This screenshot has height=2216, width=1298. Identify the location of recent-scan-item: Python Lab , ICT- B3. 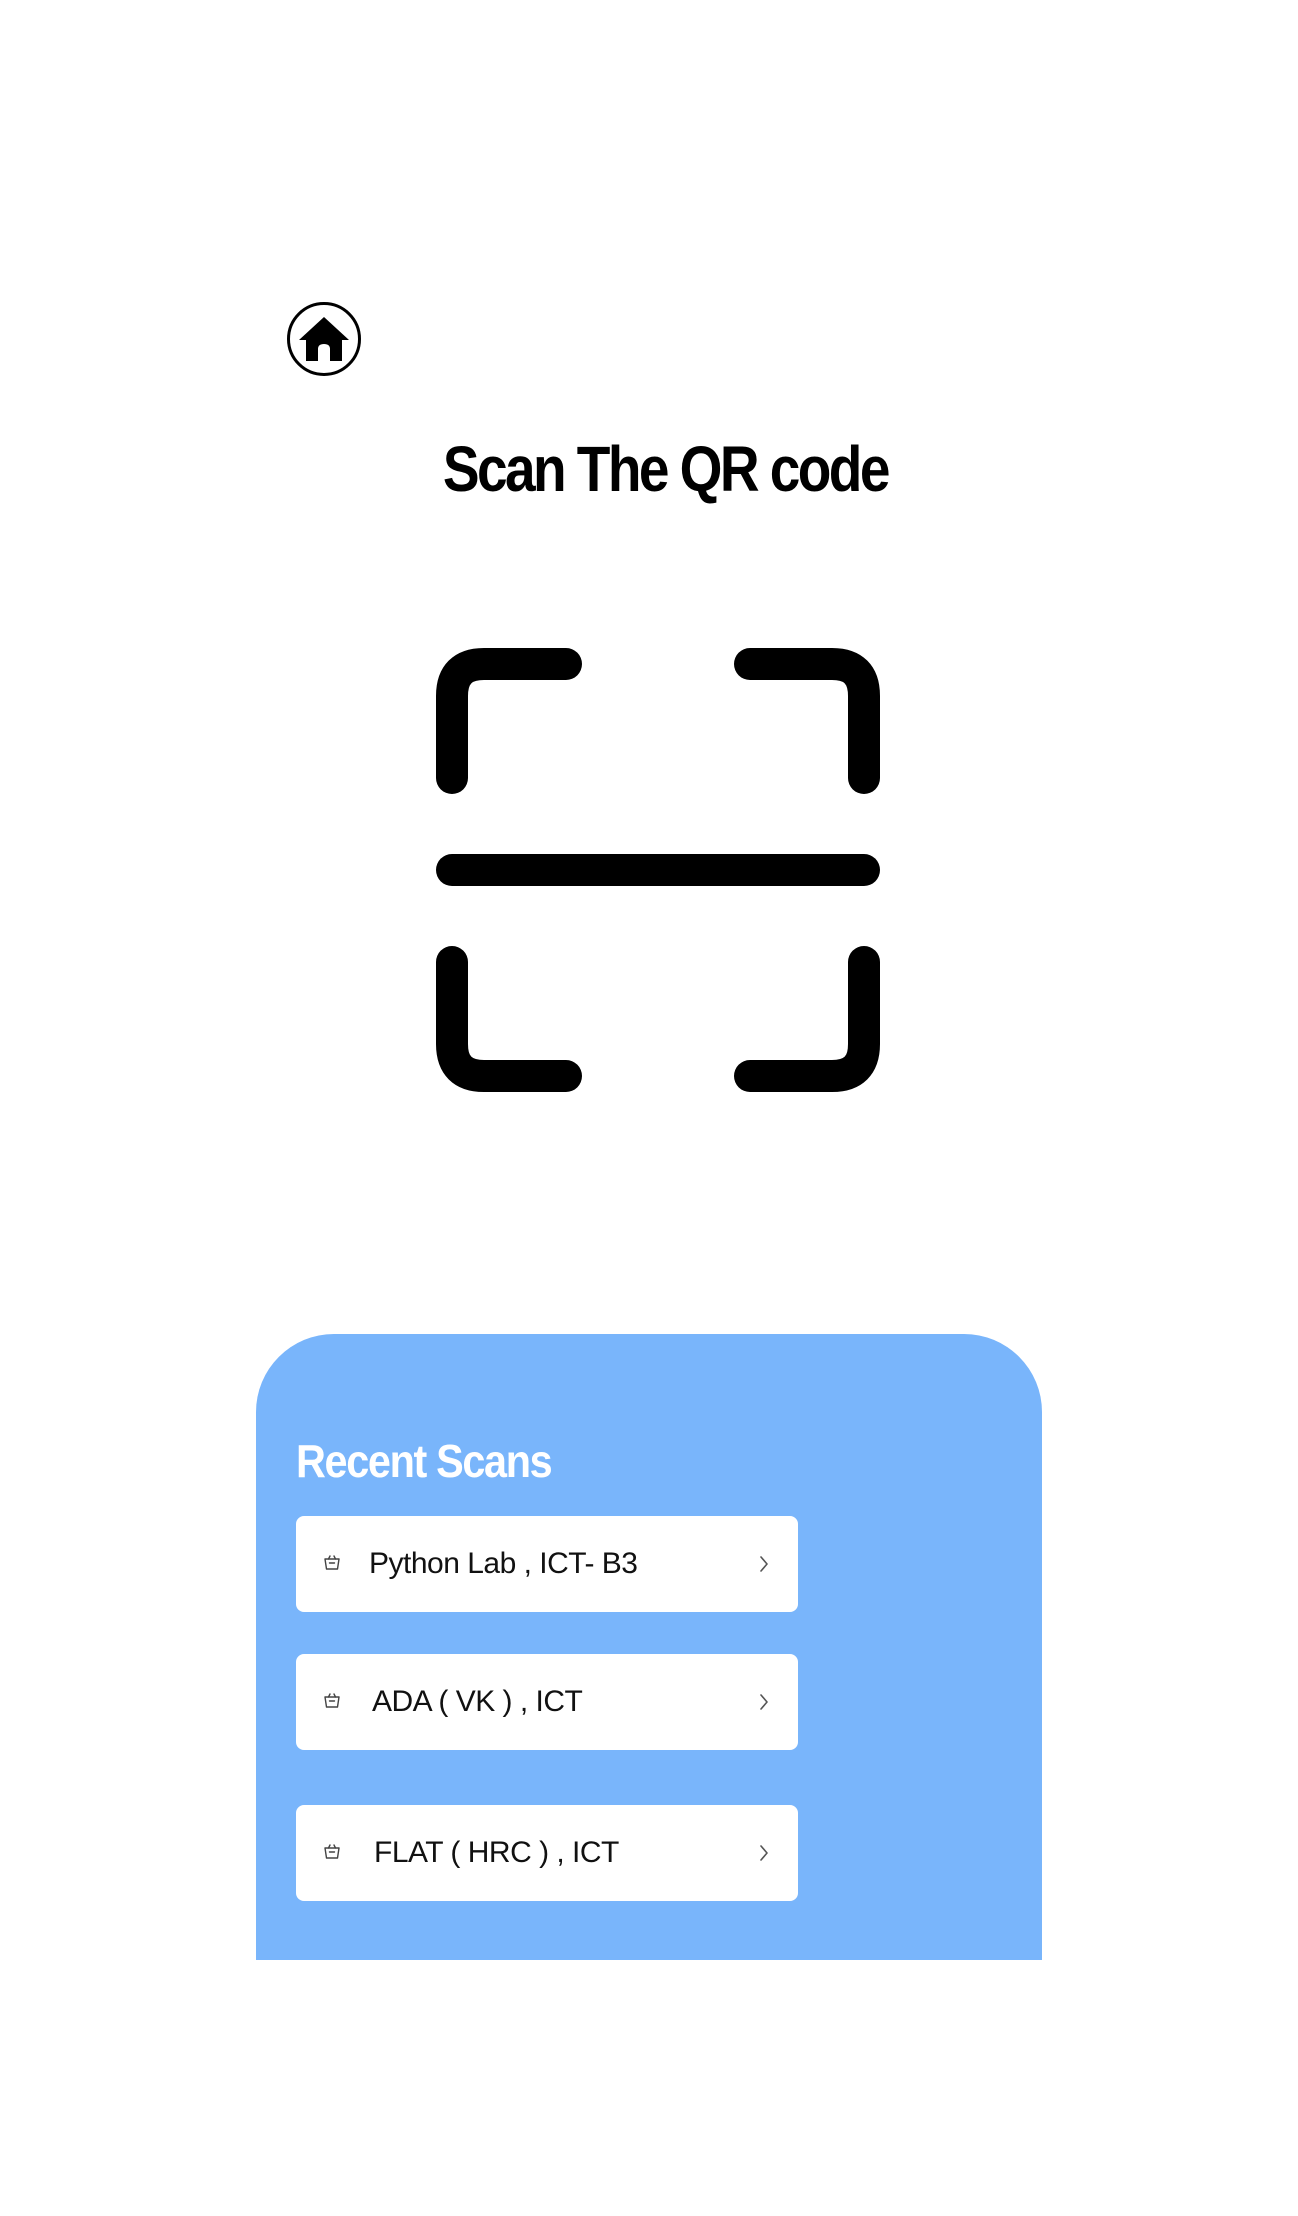
(547, 1564).